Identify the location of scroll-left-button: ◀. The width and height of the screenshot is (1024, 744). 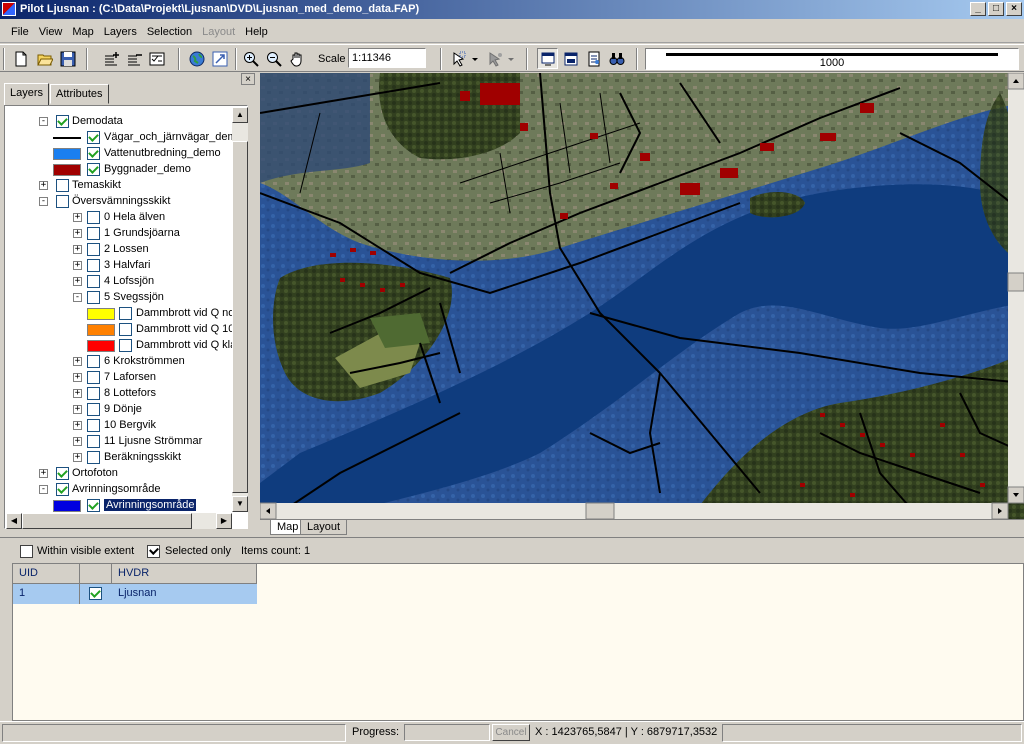
(14, 521).